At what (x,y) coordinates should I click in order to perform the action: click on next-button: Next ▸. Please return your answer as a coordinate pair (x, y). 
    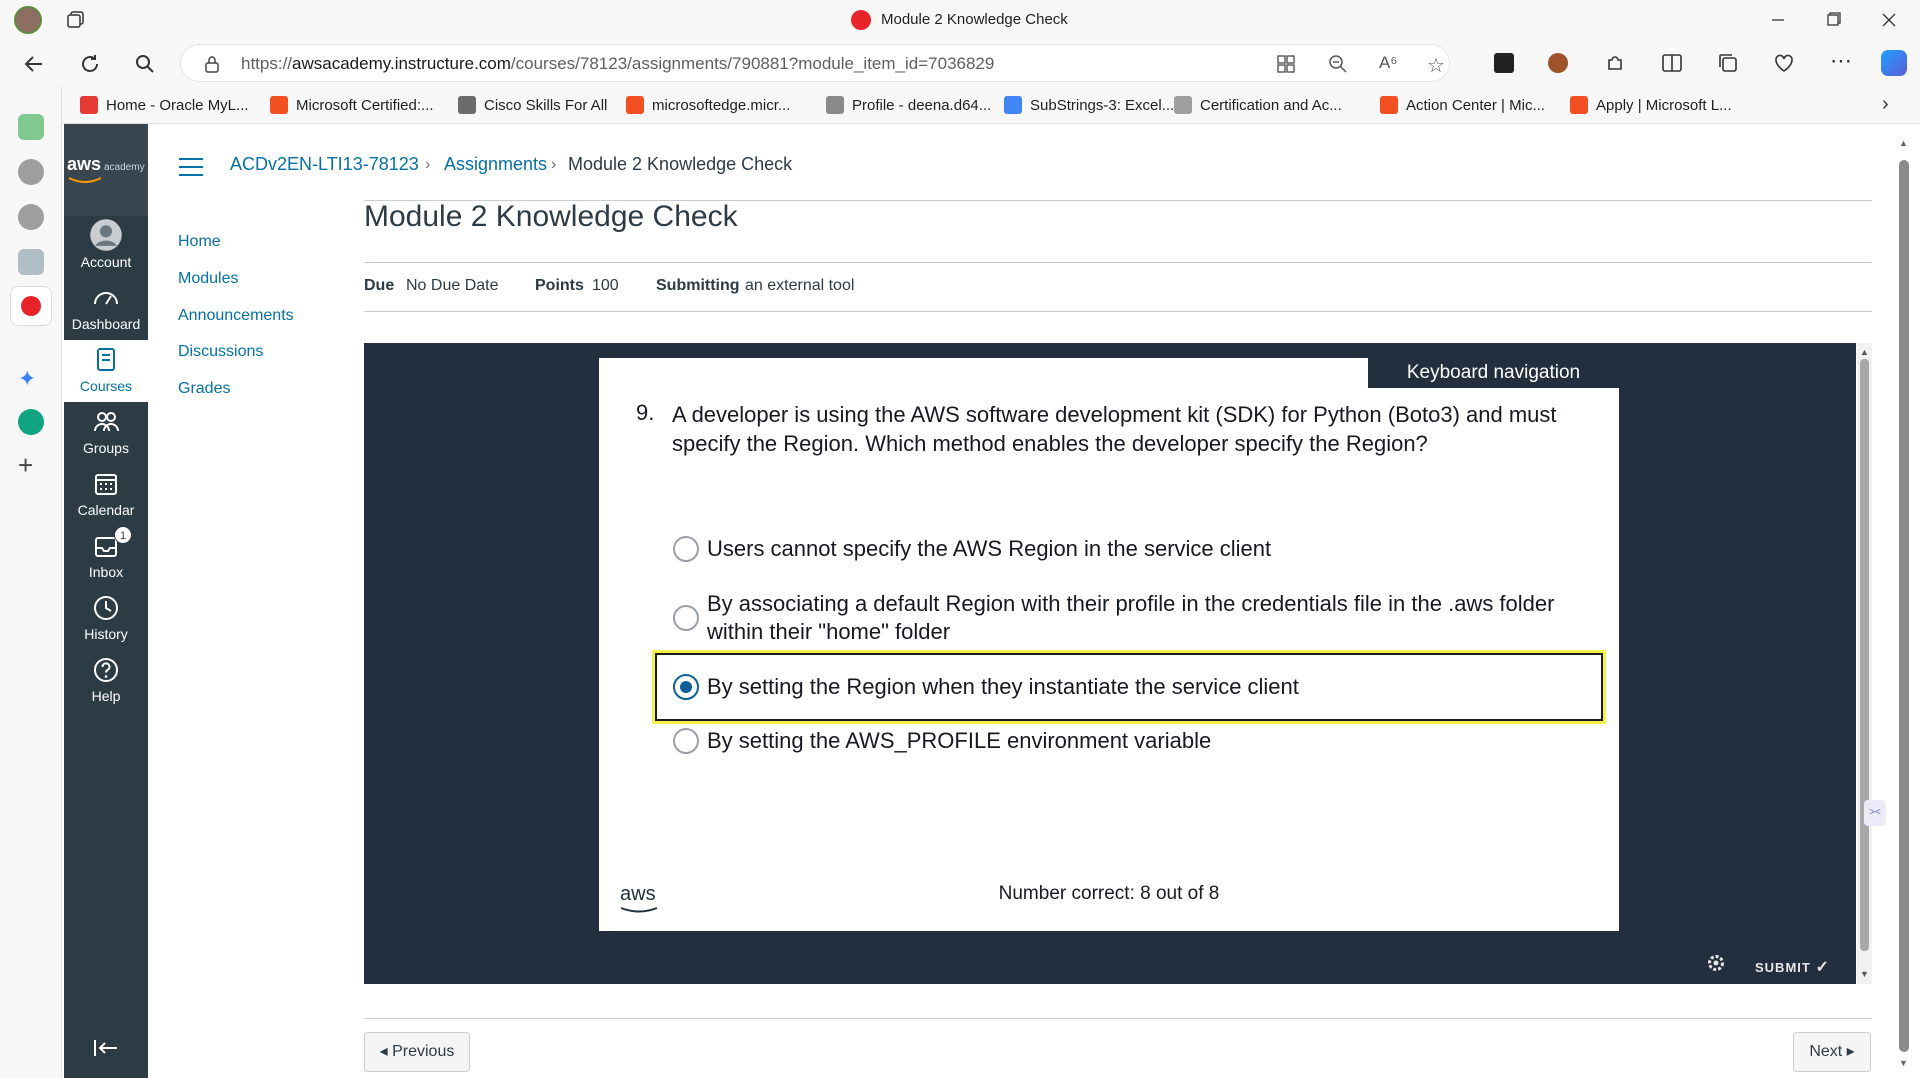
    Looking at the image, I should click on (1832, 1052).